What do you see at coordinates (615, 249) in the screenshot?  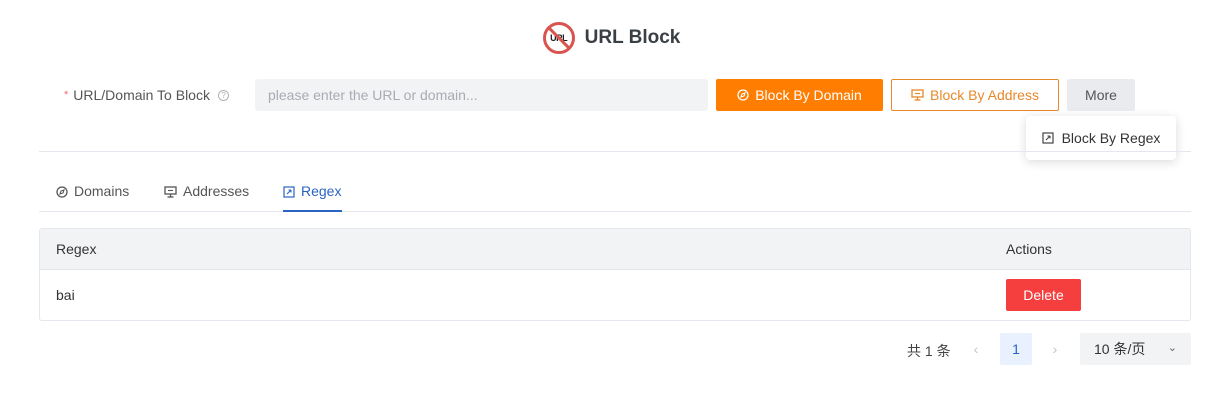 I see `table-header: Regex Actions` at bounding box center [615, 249].